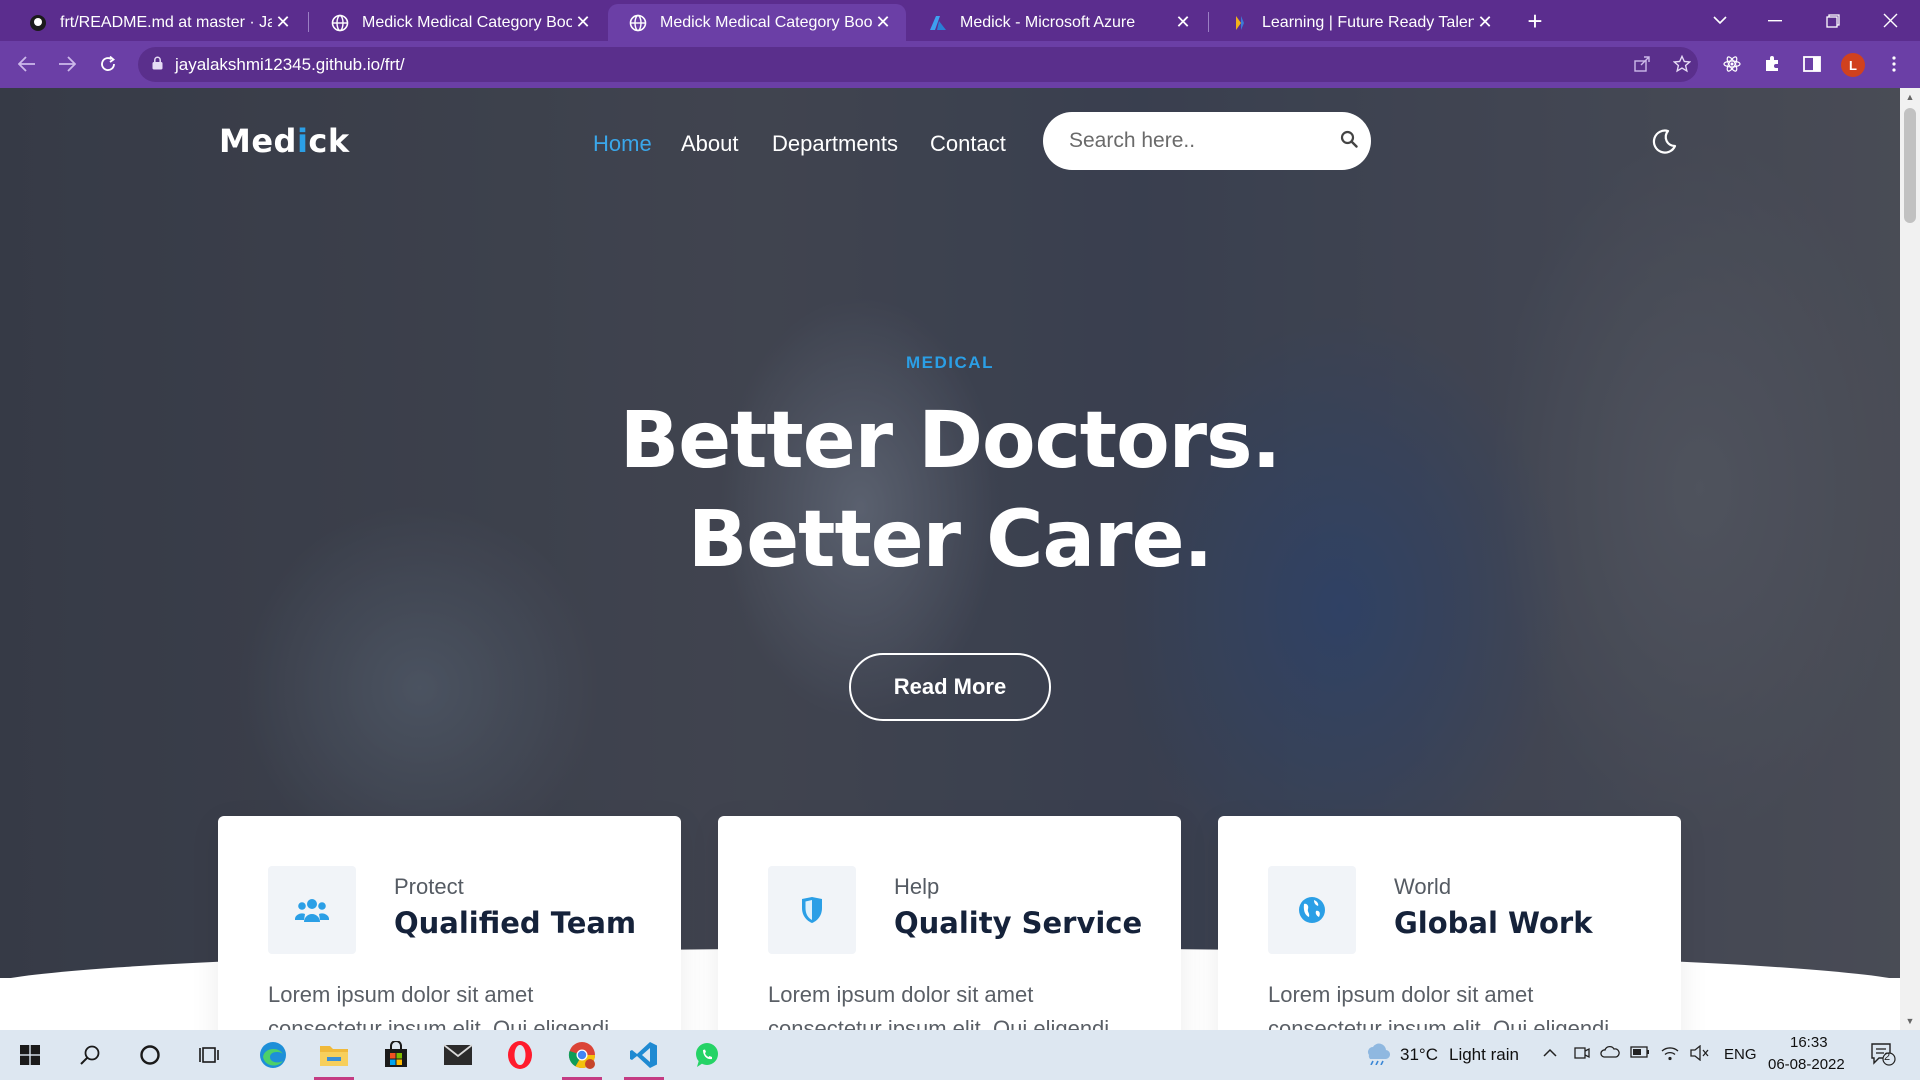 The height and width of the screenshot is (1080, 1920). I want to click on tab-search-button, so click(1720, 20).